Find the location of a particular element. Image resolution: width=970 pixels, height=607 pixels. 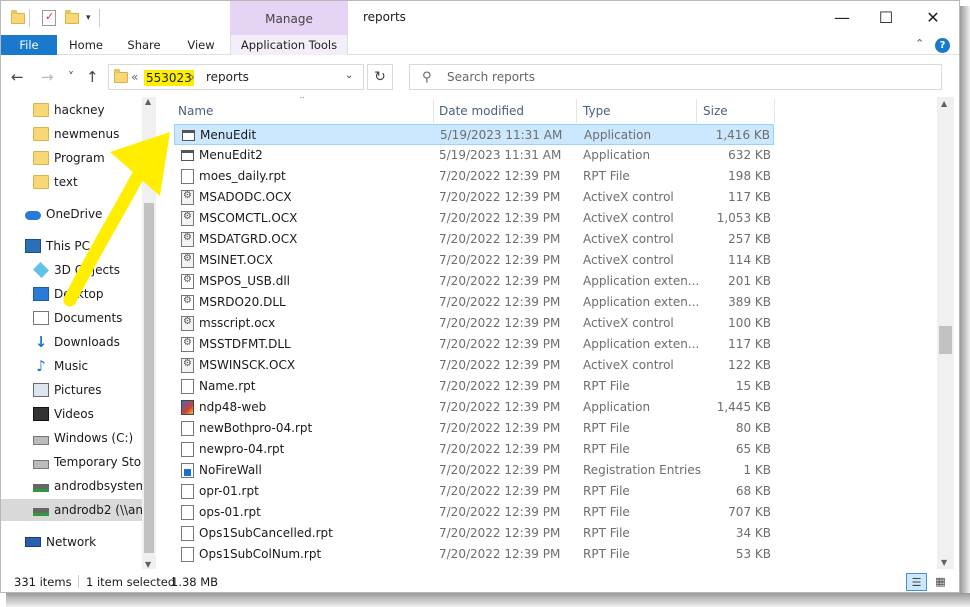

nav-item-downloads: ↓ Downloads is located at coordinates (72, 342).